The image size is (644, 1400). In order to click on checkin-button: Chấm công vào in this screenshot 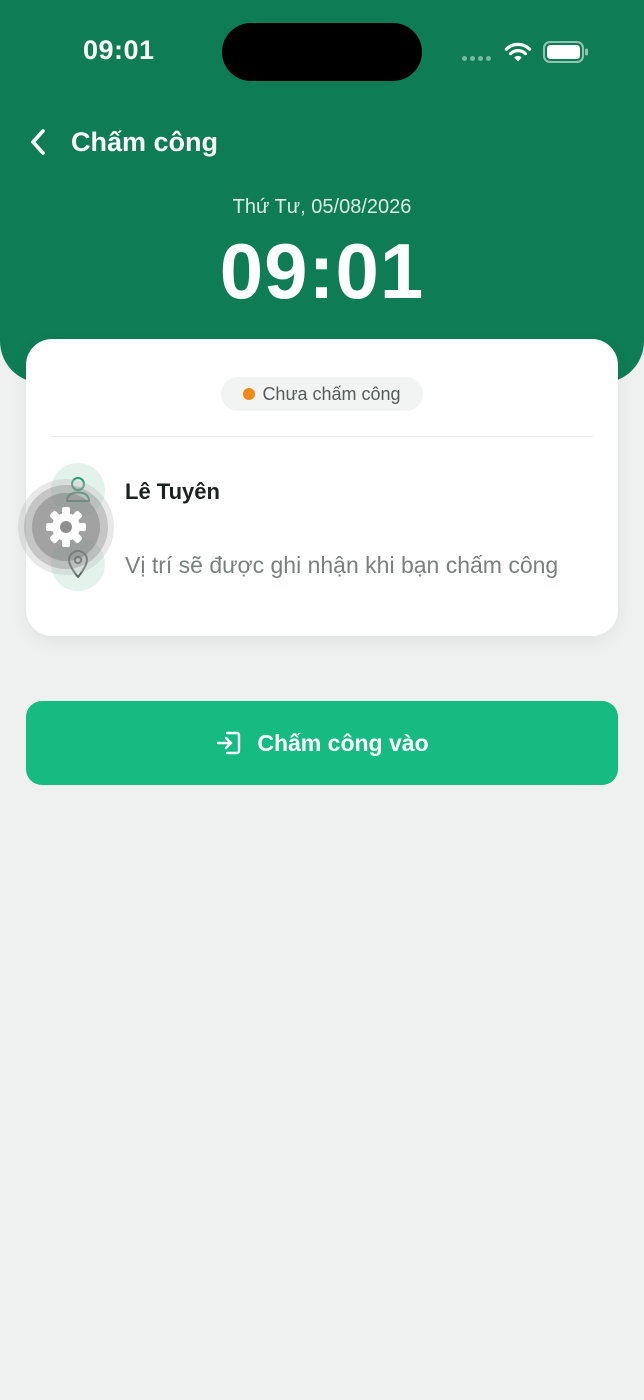, I will do `click(322, 743)`.